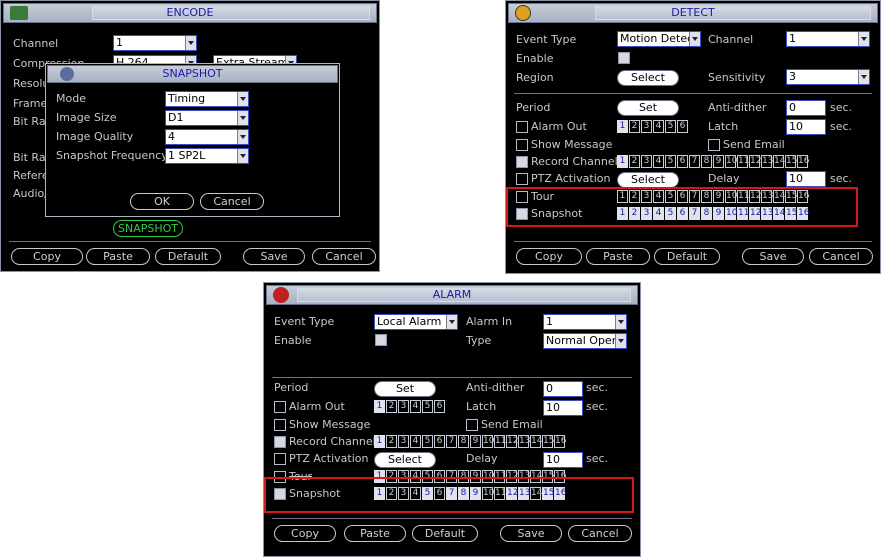  What do you see at coordinates (841, 256) in the screenshot?
I see `detect-cancel-button: Cancel` at bounding box center [841, 256].